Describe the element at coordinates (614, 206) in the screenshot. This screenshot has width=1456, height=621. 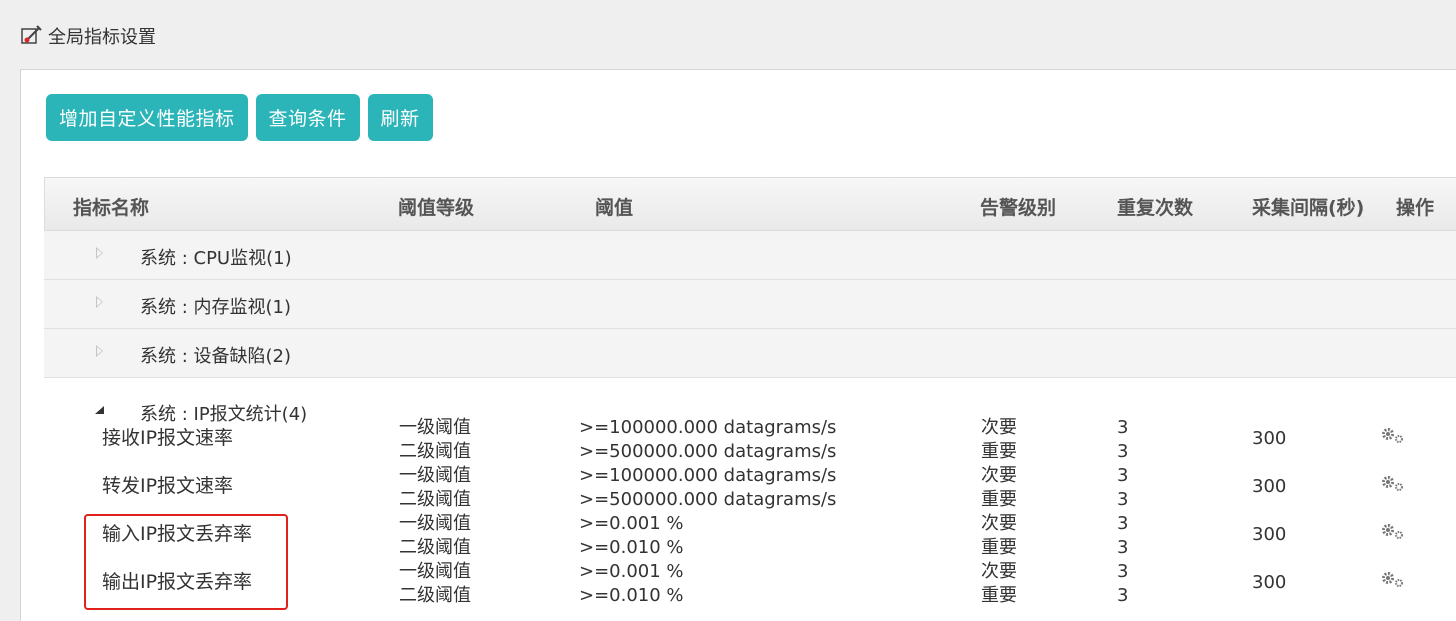
I see `column-header-threshold: 阈值` at that location.